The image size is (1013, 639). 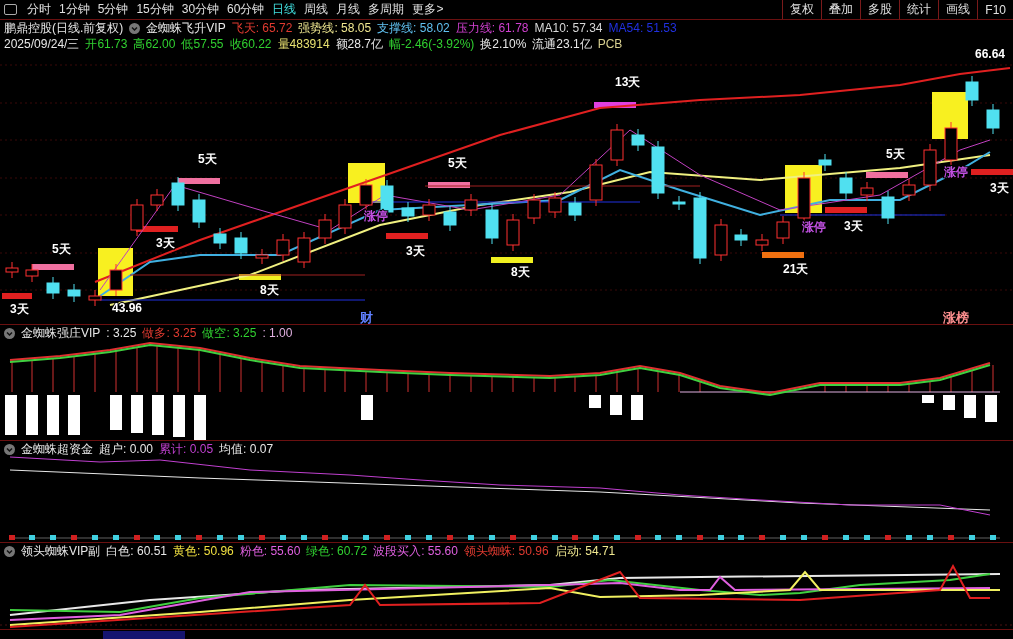 What do you see at coordinates (202, 44) in the screenshot?
I see `quote-field: 低57.55` at bounding box center [202, 44].